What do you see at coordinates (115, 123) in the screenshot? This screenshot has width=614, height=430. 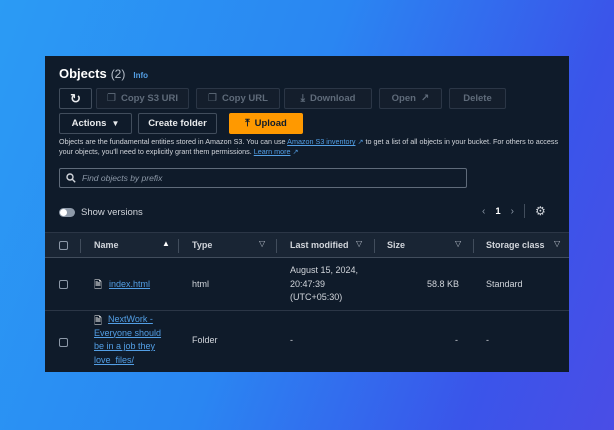 I see `caret-down-icon: ▼` at bounding box center [115, 123].